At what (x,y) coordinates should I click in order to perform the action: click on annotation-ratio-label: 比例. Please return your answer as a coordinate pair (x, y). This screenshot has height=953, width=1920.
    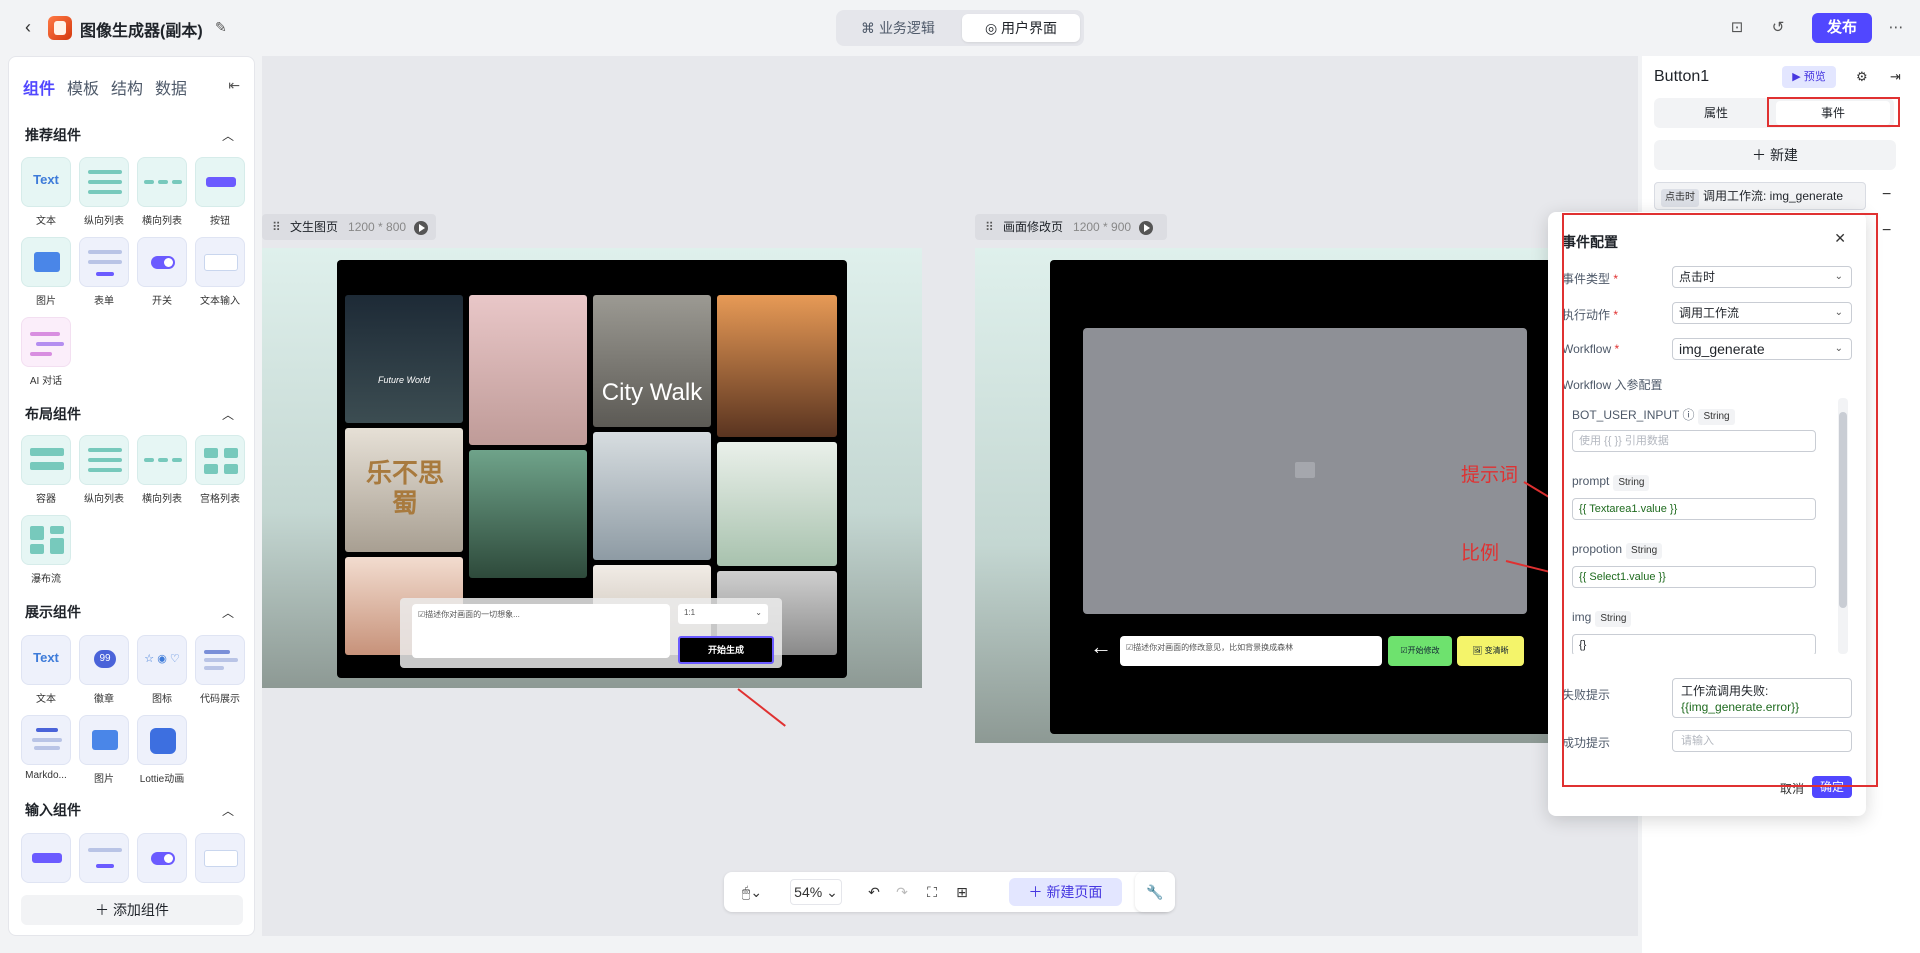
    Looking at the image, I should click on (1480, 553).